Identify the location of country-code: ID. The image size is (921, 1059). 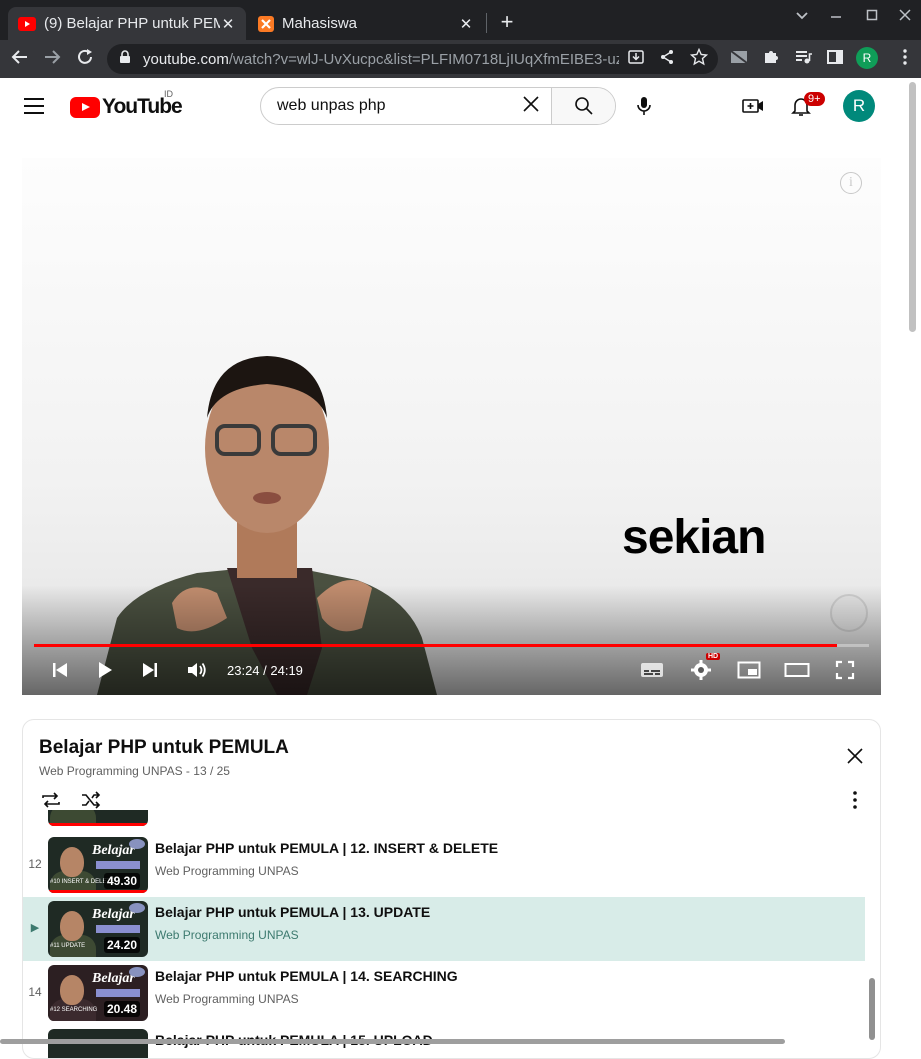
(168, 94).